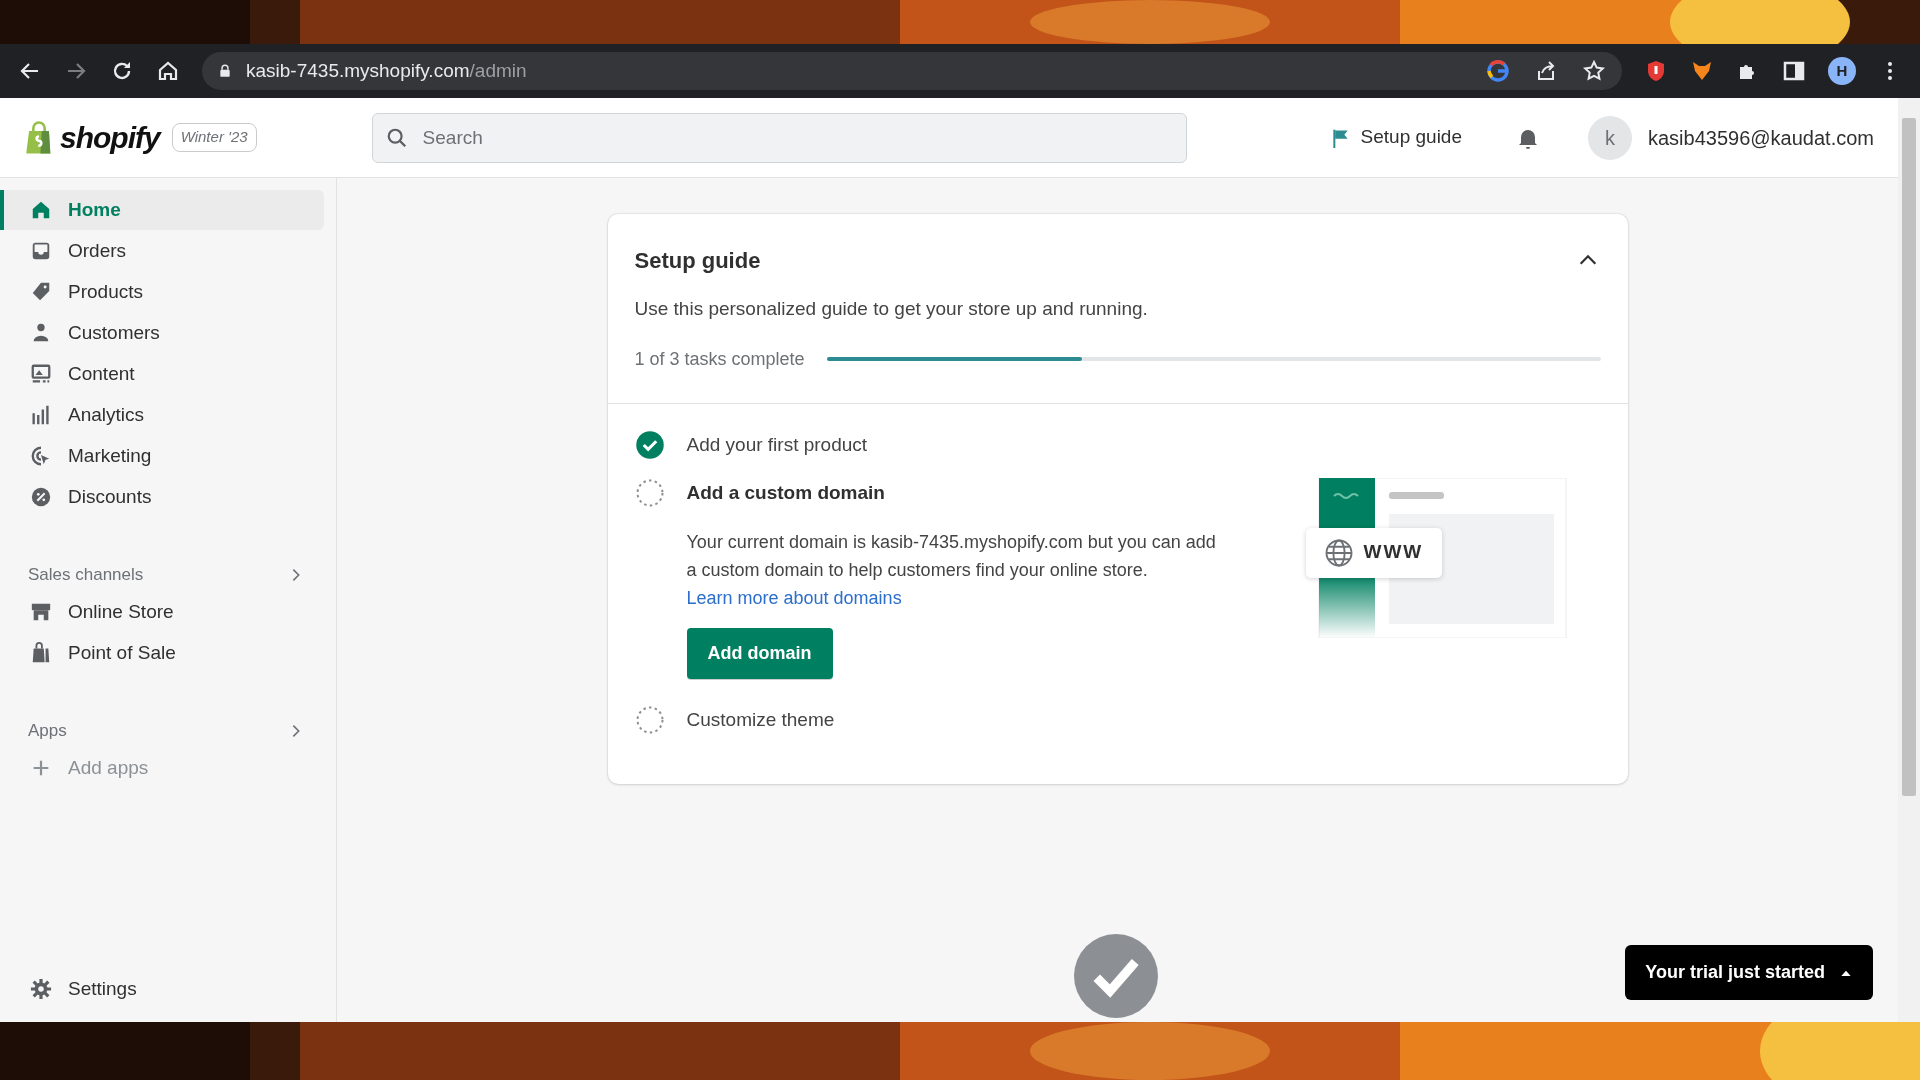 The width and height of the screenshot is (1920, 1080). What do you see at coordinates (1594, 71) in the screenshot?
I see `star-icon` at bounding box center [1594, 71].